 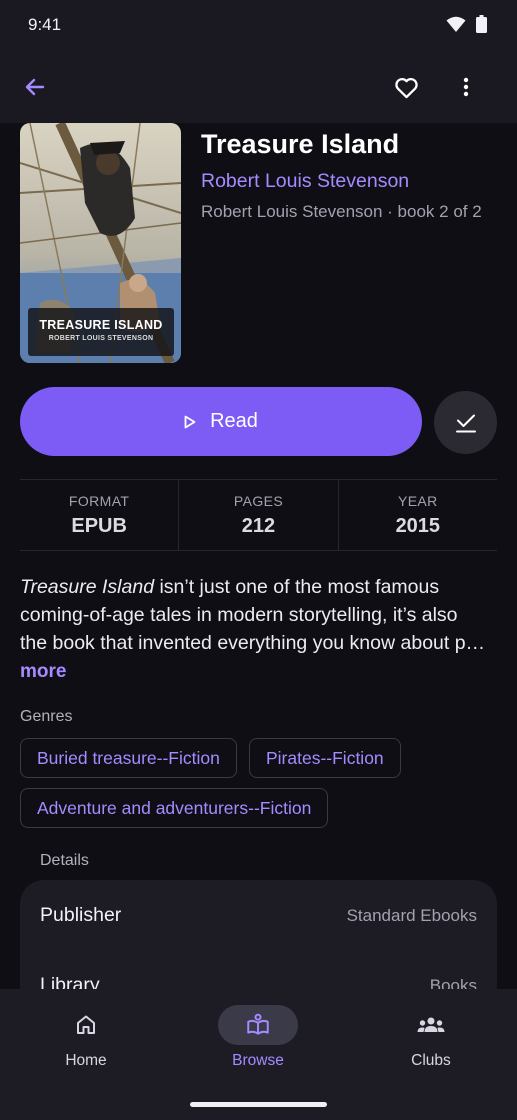 I want to click on more-options-button, so click(x=466, y=87).